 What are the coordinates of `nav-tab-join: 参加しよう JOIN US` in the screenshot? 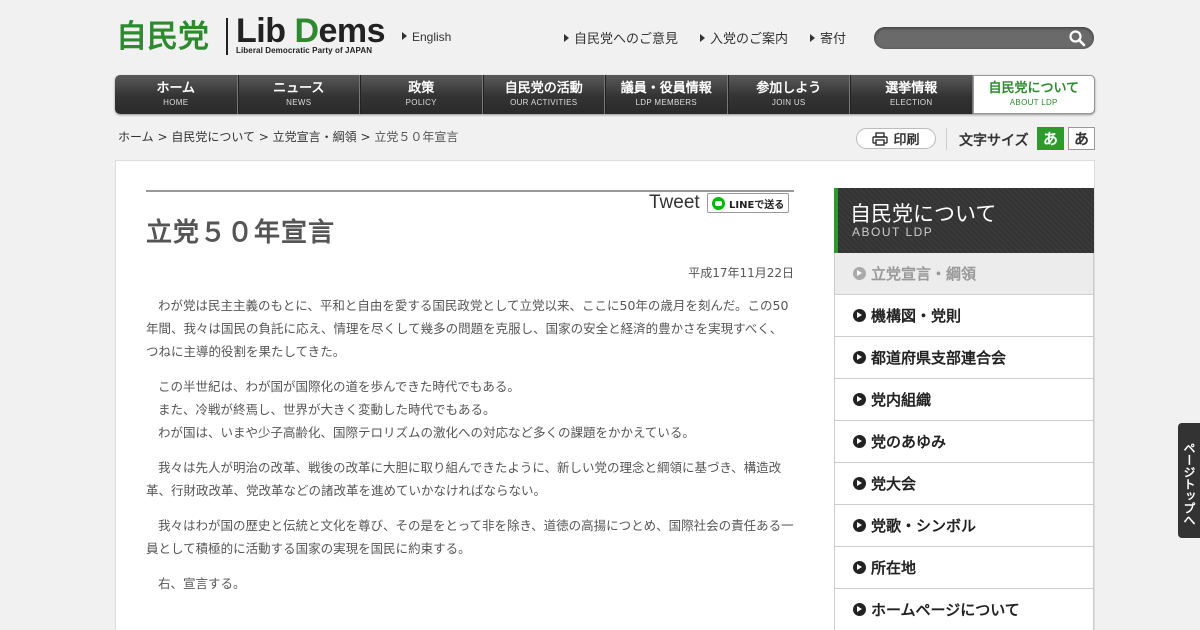 It's located at (788, 94).